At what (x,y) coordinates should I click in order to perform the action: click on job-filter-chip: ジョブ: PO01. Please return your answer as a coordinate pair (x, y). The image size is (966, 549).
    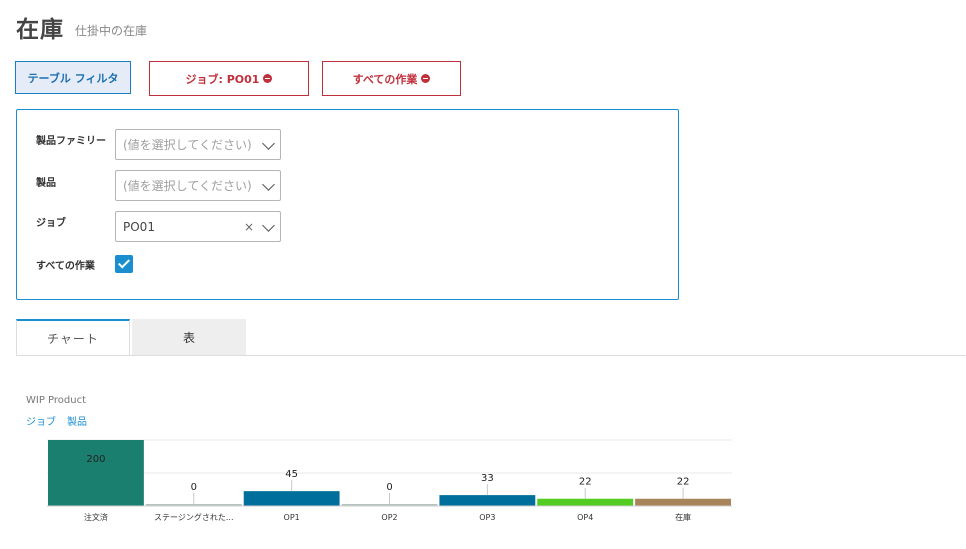
    Looking at the image, I should click on (229, 78).